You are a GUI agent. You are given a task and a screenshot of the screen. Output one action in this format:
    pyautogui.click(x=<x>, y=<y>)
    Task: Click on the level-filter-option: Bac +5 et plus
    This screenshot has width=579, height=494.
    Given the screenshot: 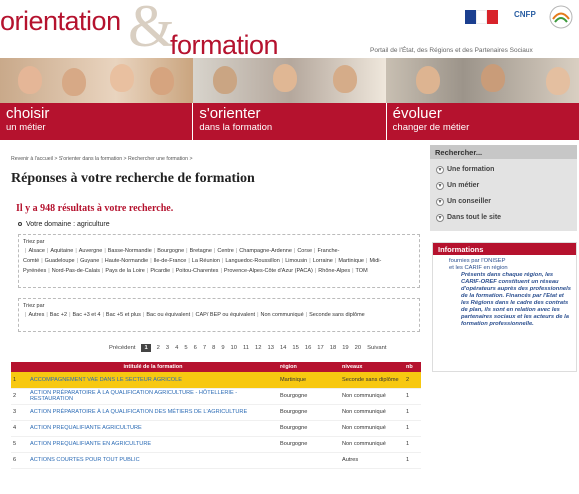 What is the action you would take?
    pyautogui.click(x=123, y=315)
    